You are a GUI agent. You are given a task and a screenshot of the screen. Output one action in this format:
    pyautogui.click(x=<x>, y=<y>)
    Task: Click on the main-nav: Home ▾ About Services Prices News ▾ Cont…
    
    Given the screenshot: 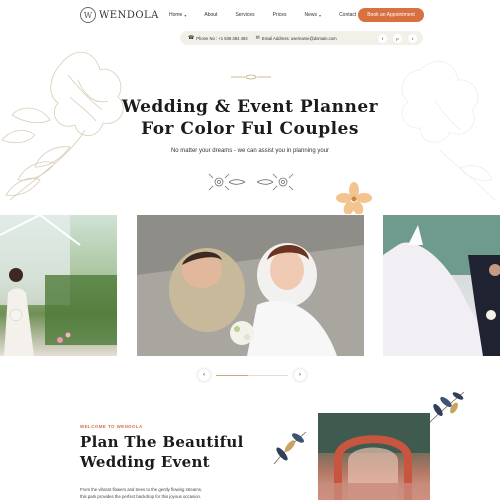 What is the action you would take?
    pyautogui.click(x=271, y=15)
    